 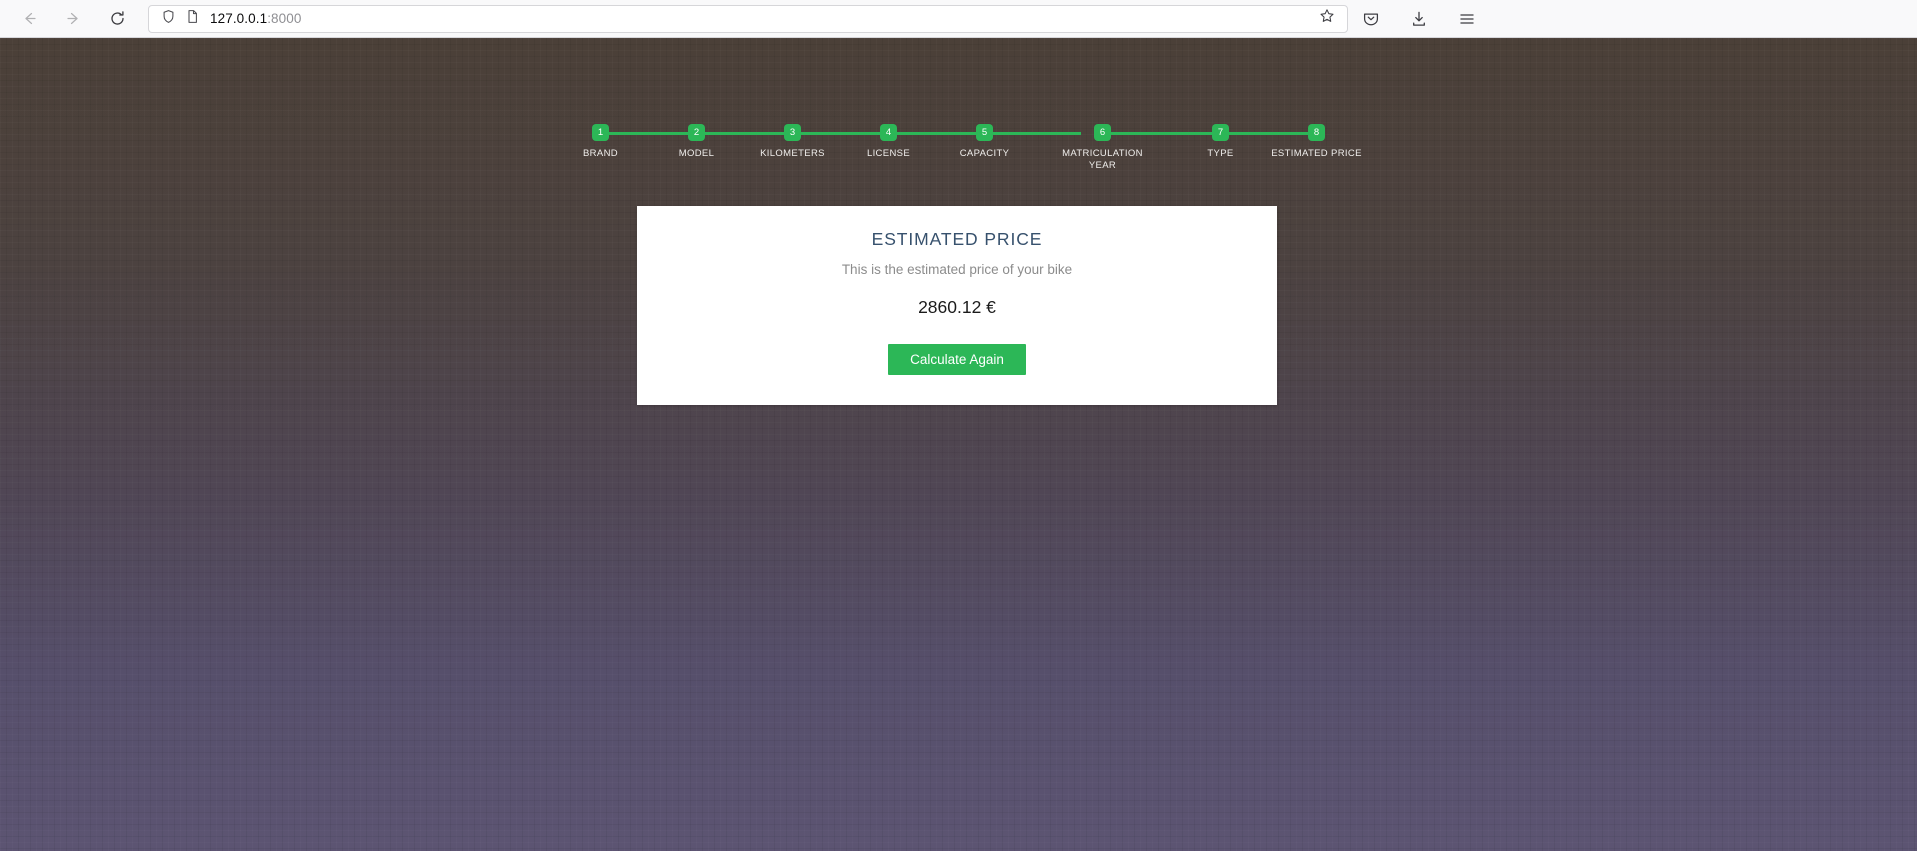 What do you see at coordinates (178, 19) in the screenshot?
I see `address-bar-icons` at bounding box center [178, 19].